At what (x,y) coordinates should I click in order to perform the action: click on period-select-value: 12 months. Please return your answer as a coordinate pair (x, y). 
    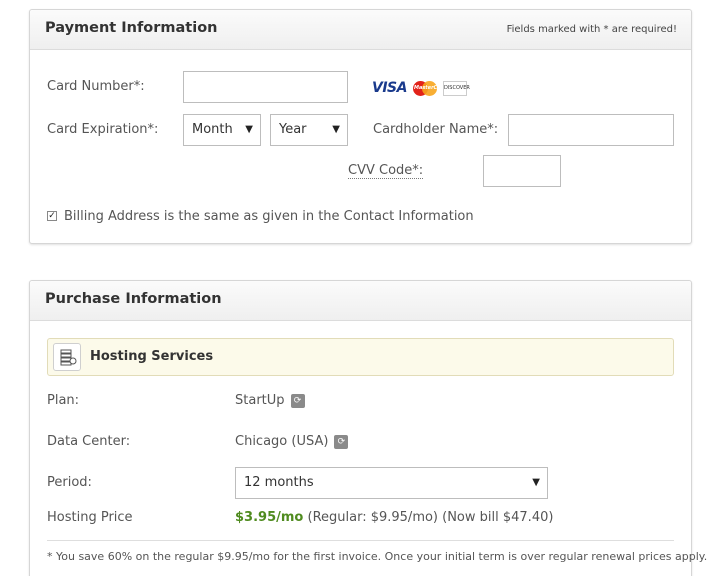
    Looking at the image, I should click on (279, 482).